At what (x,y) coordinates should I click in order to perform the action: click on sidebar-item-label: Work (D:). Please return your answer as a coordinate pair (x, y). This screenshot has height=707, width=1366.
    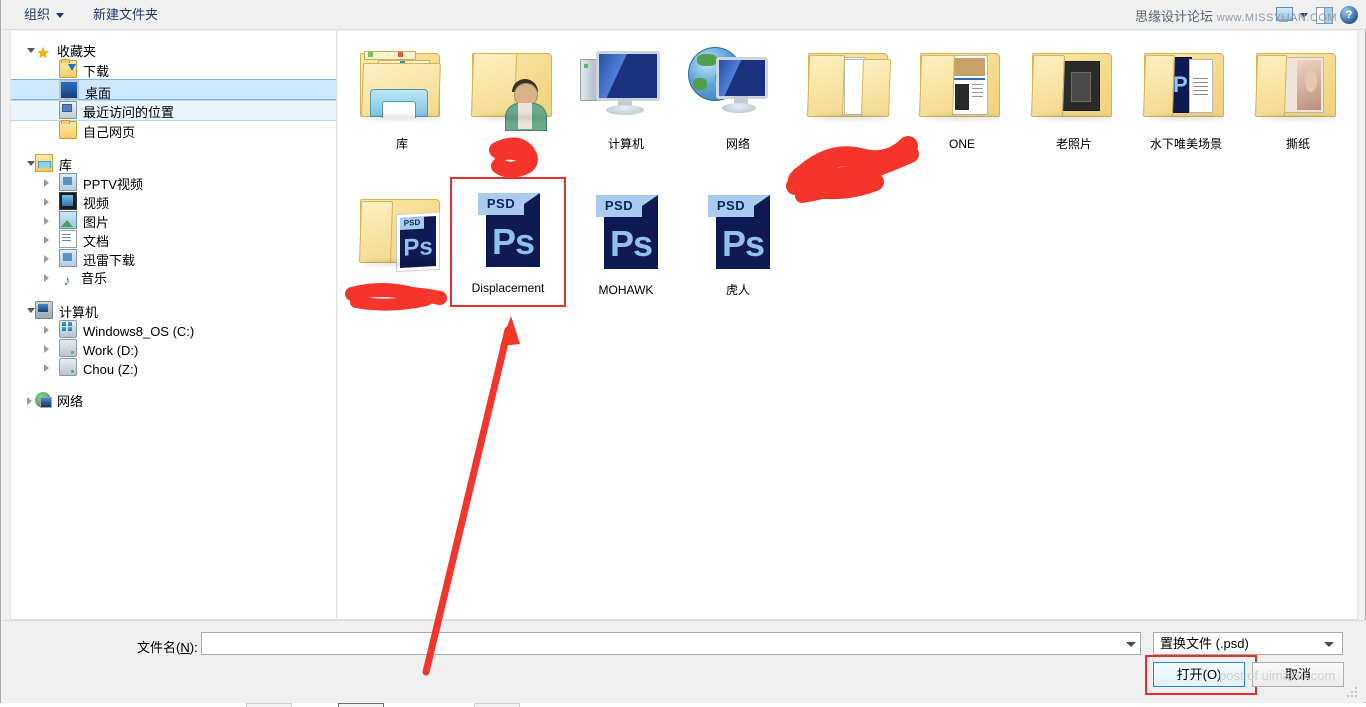
    Looking at the image, I should click on (111, 351).